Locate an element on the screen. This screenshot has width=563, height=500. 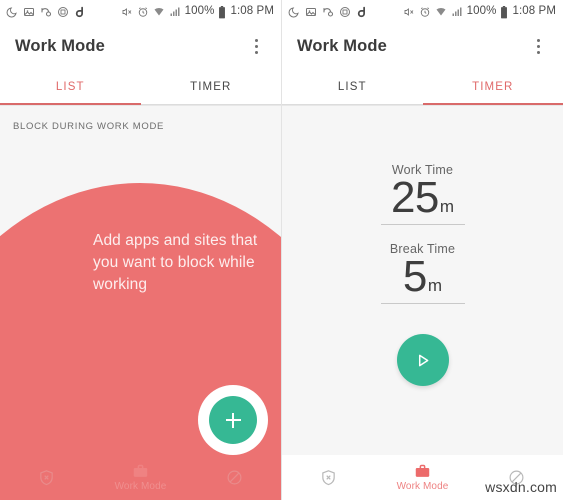
work-time-underline is located at coordinates (422, 225).